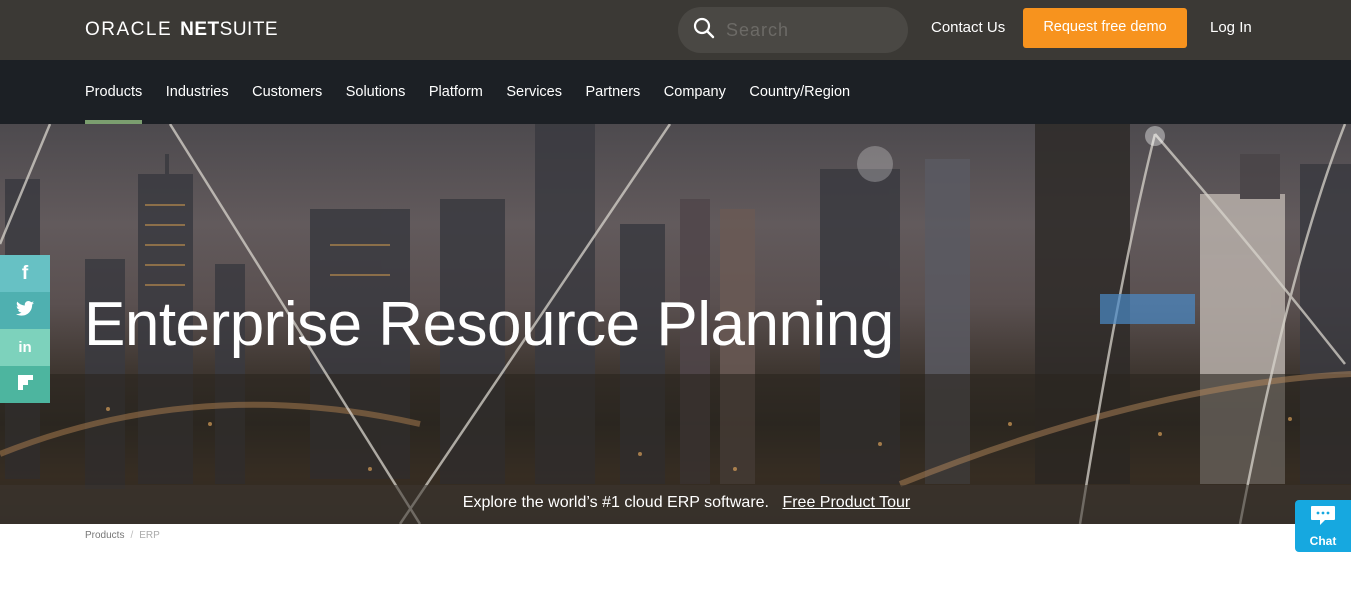 Image resolution: width=1351 pixels, height=596 pixels. Describe the element at coordinates (695, 92) in the screenshot. I see `nav-item-company: Company` at that location.